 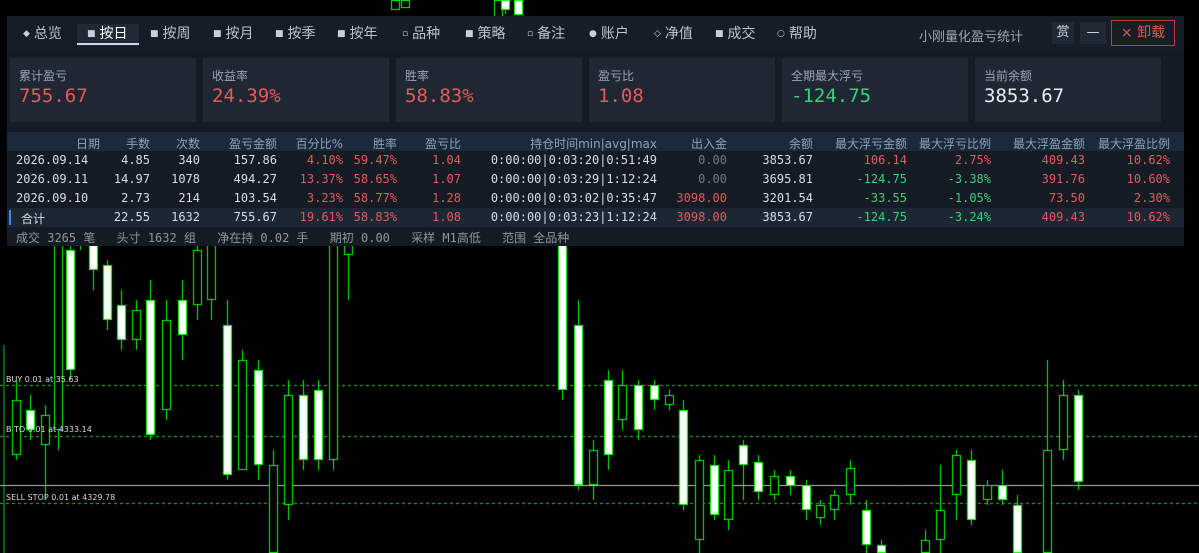 What do you see at coordinates (263, 238) in the screenshot?
I see `footer-net-holding: 净在持 0.02 手` at bounding box center [263, 238].